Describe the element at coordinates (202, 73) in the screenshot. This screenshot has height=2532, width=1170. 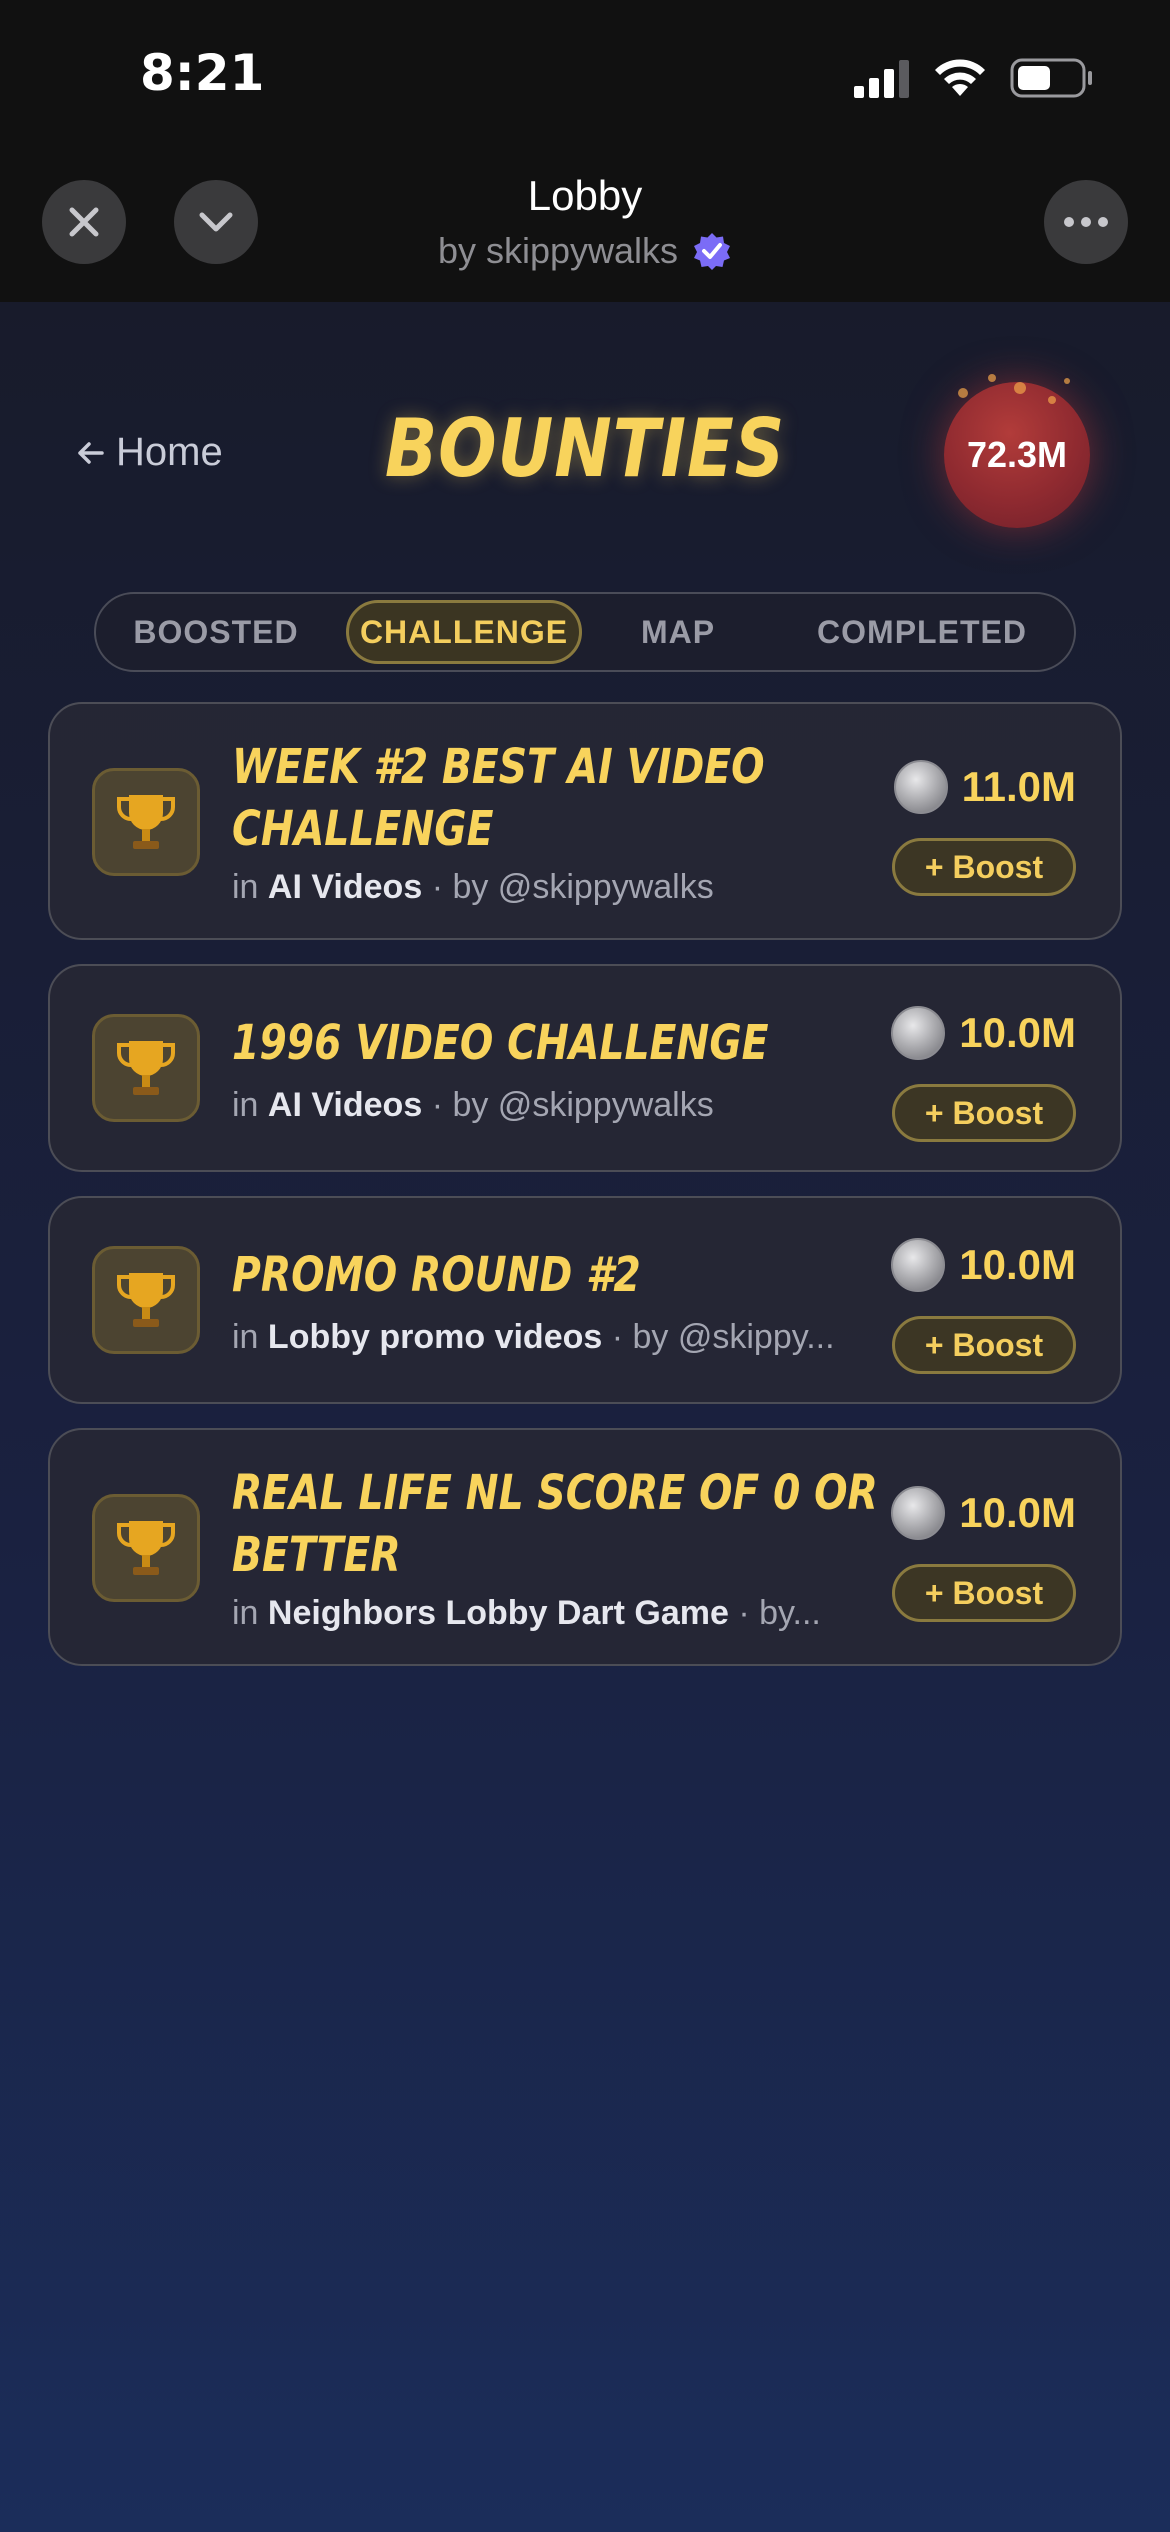
I see `status-time: 8:21` at that location.